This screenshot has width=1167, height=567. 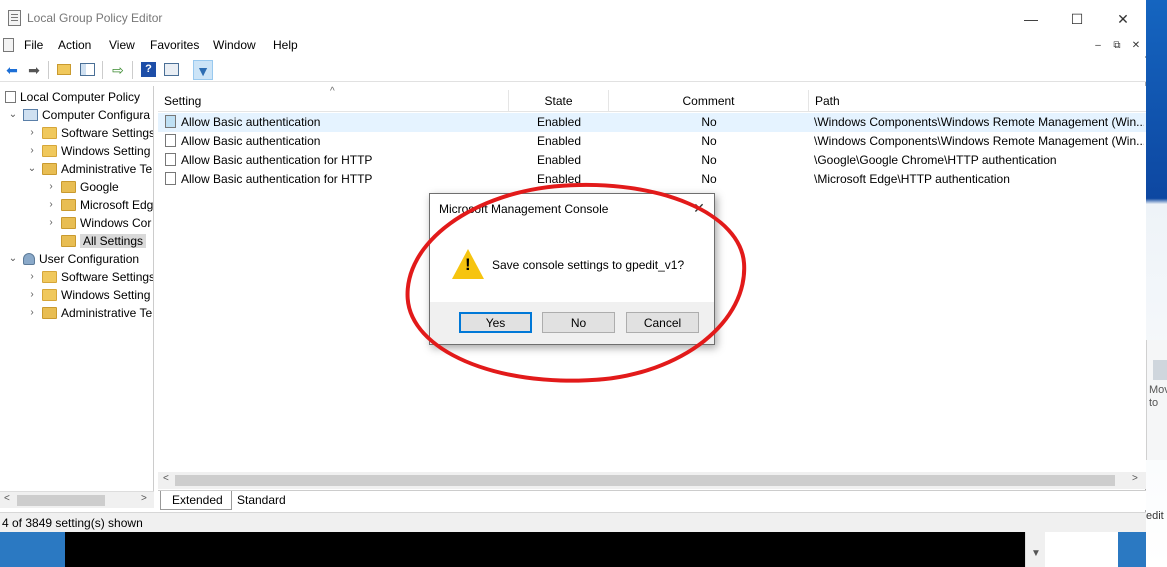 I want to click on status-text: 4 of 3849 setting(s) shown, so click(x=72, y=523).